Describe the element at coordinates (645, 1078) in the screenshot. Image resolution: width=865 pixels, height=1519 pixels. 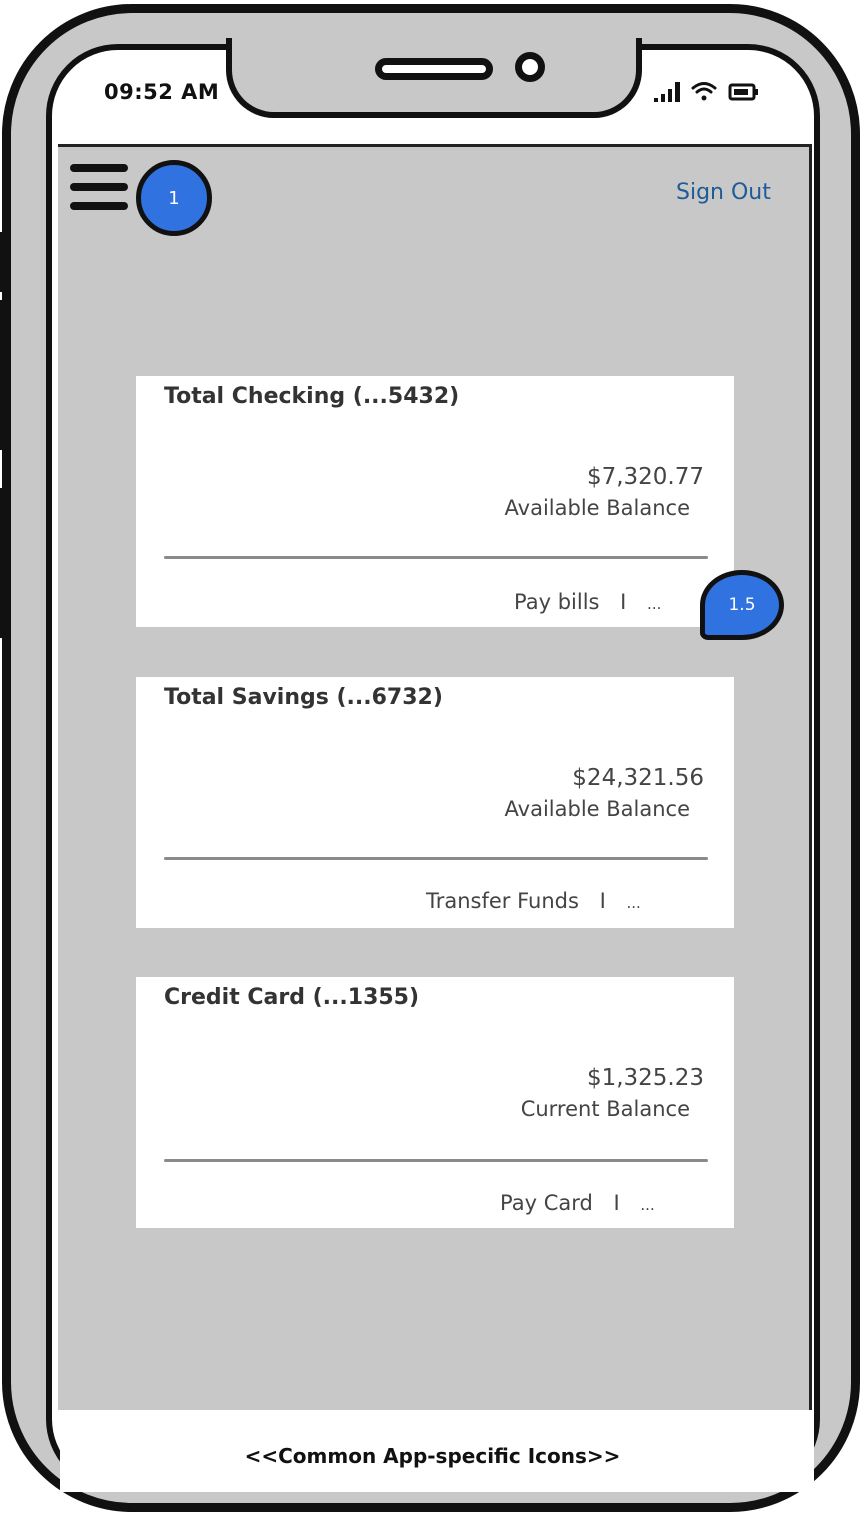
I see `account-balance: $1,325.23` at that location.